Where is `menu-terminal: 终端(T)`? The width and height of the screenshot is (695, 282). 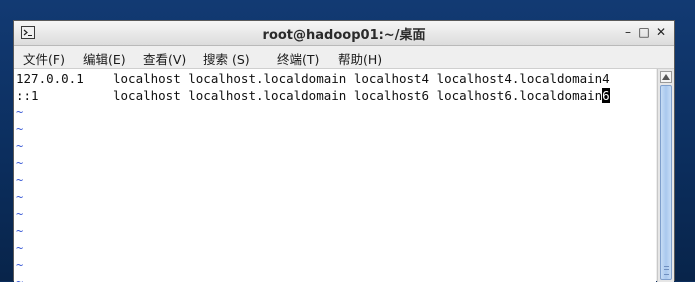
menu-terminal: 终端(T) is located at coordinates (298, 58).